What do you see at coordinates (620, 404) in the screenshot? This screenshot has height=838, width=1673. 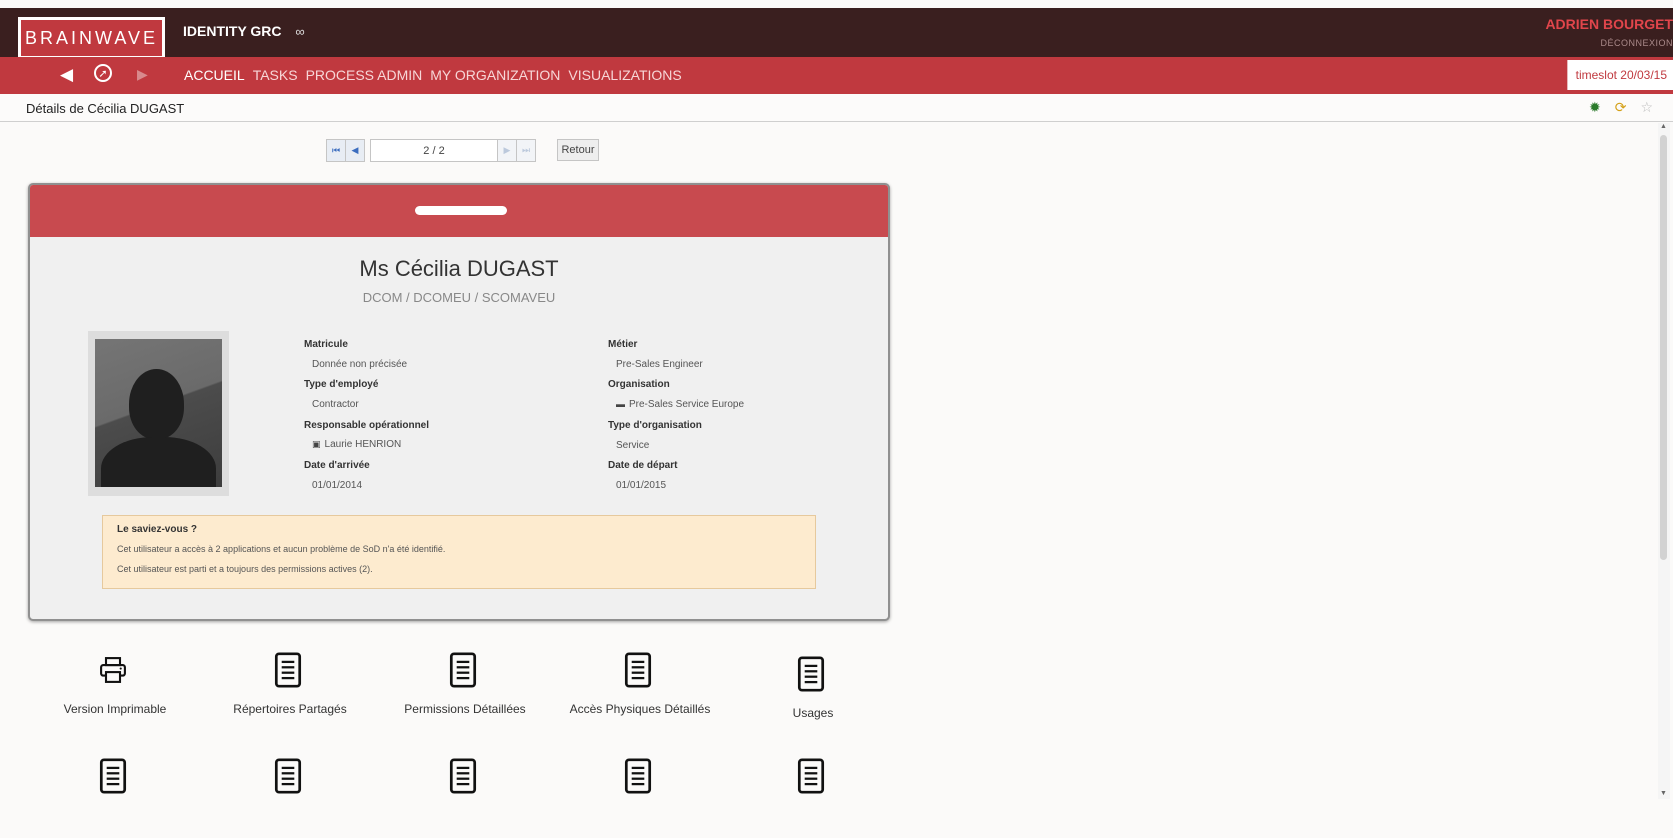 I see `briefcase-icon: ▬` at bounding box center [620, 404].